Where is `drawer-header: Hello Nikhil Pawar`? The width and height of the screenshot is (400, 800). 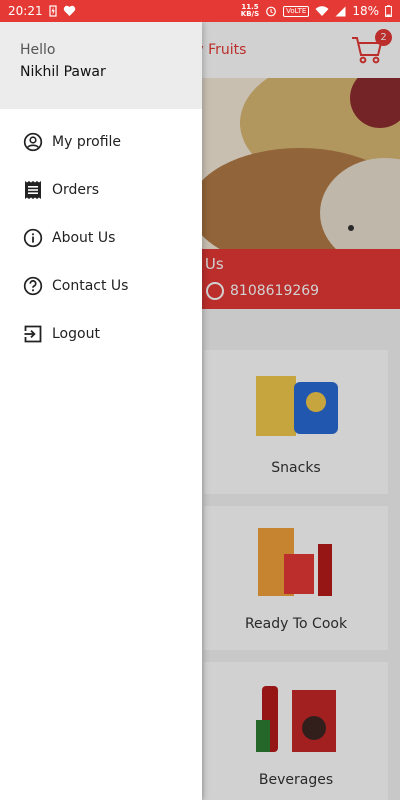
drawer-header: Hello Nikhil Pawar is located at coordinates (101, 65).